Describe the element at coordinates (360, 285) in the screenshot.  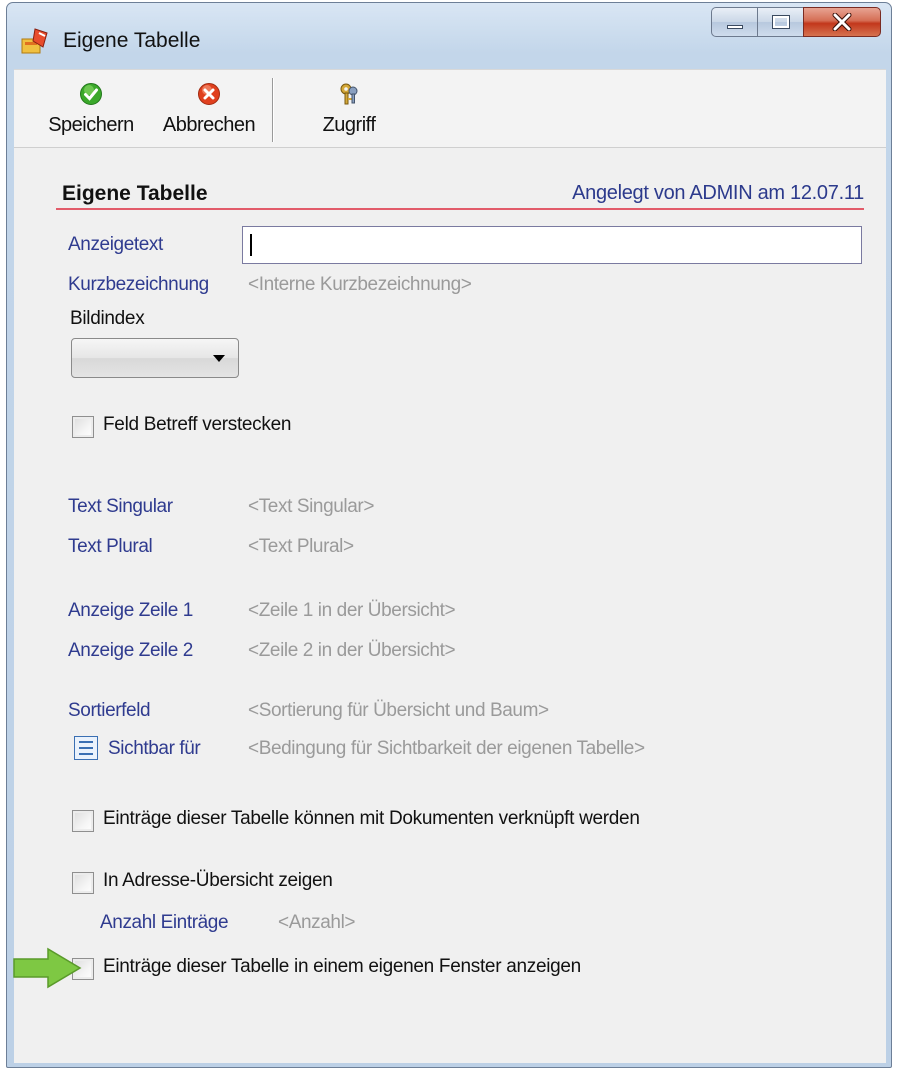
I see `short-name-field: <Interne Kurzbezeichnung>` at that location.